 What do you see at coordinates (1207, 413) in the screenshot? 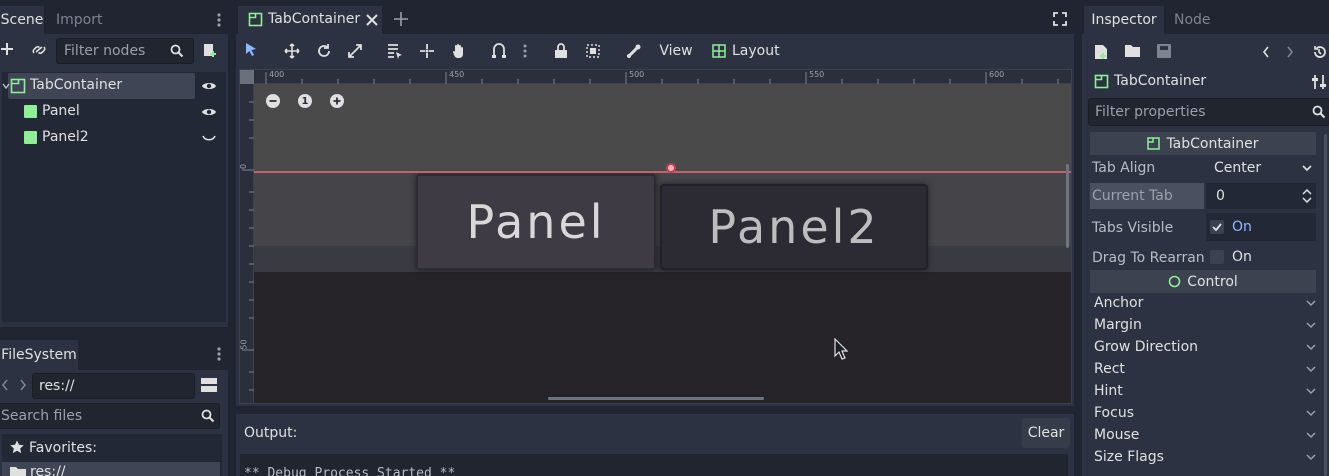
I see `category-focus: Focus` at bounding box center [1207, 413].